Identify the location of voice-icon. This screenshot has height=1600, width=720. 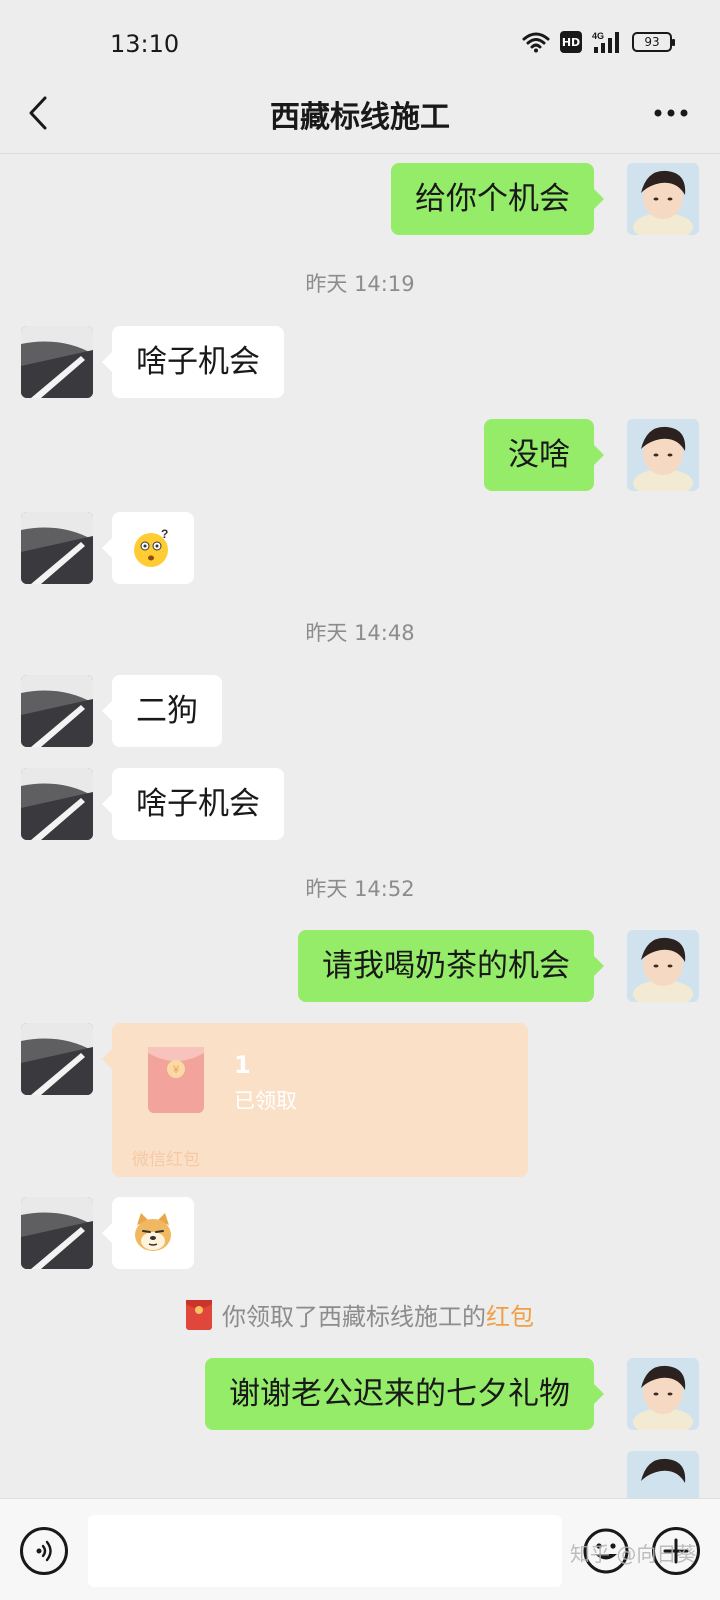
(44, 1551).